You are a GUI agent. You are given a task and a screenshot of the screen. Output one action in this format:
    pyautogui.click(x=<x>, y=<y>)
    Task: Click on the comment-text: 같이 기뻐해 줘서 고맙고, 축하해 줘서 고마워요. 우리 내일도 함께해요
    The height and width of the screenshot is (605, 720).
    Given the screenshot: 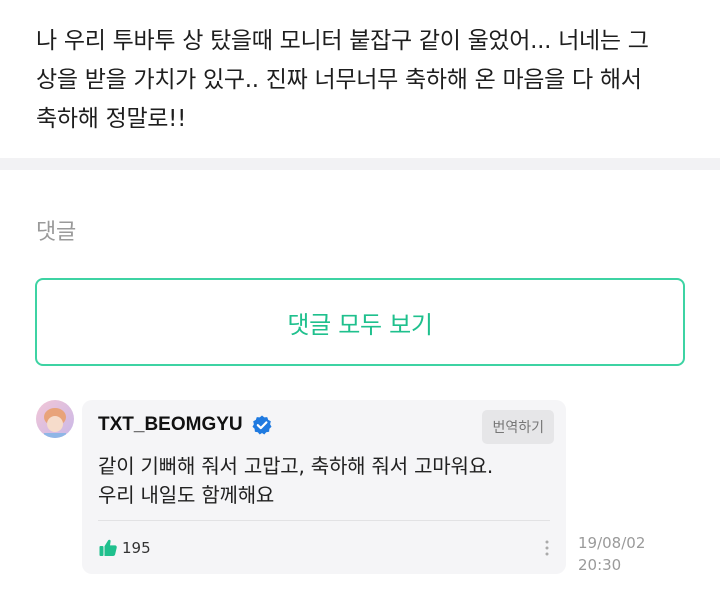 What is the action you would take?
    pyautogui.click(x=326, y=481)
    